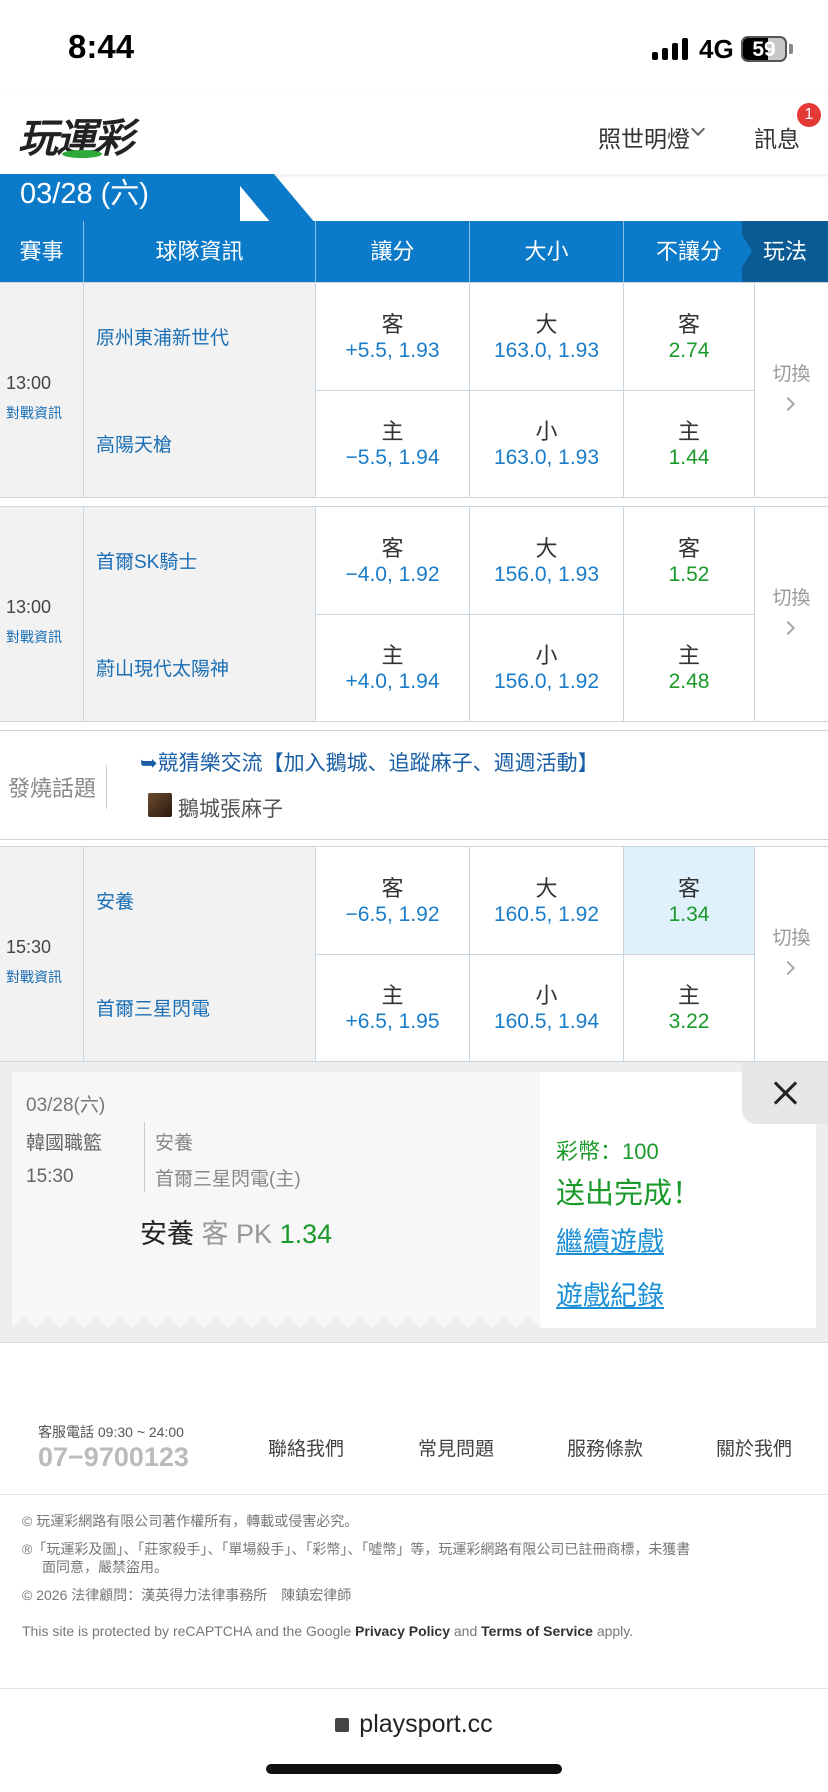 The height and width of the screenshot is (1792, 828). What do you see at coordinates (689, 681) in the screenshot?
I see `odds-value: 2.48` at bounding box center [689, 681].